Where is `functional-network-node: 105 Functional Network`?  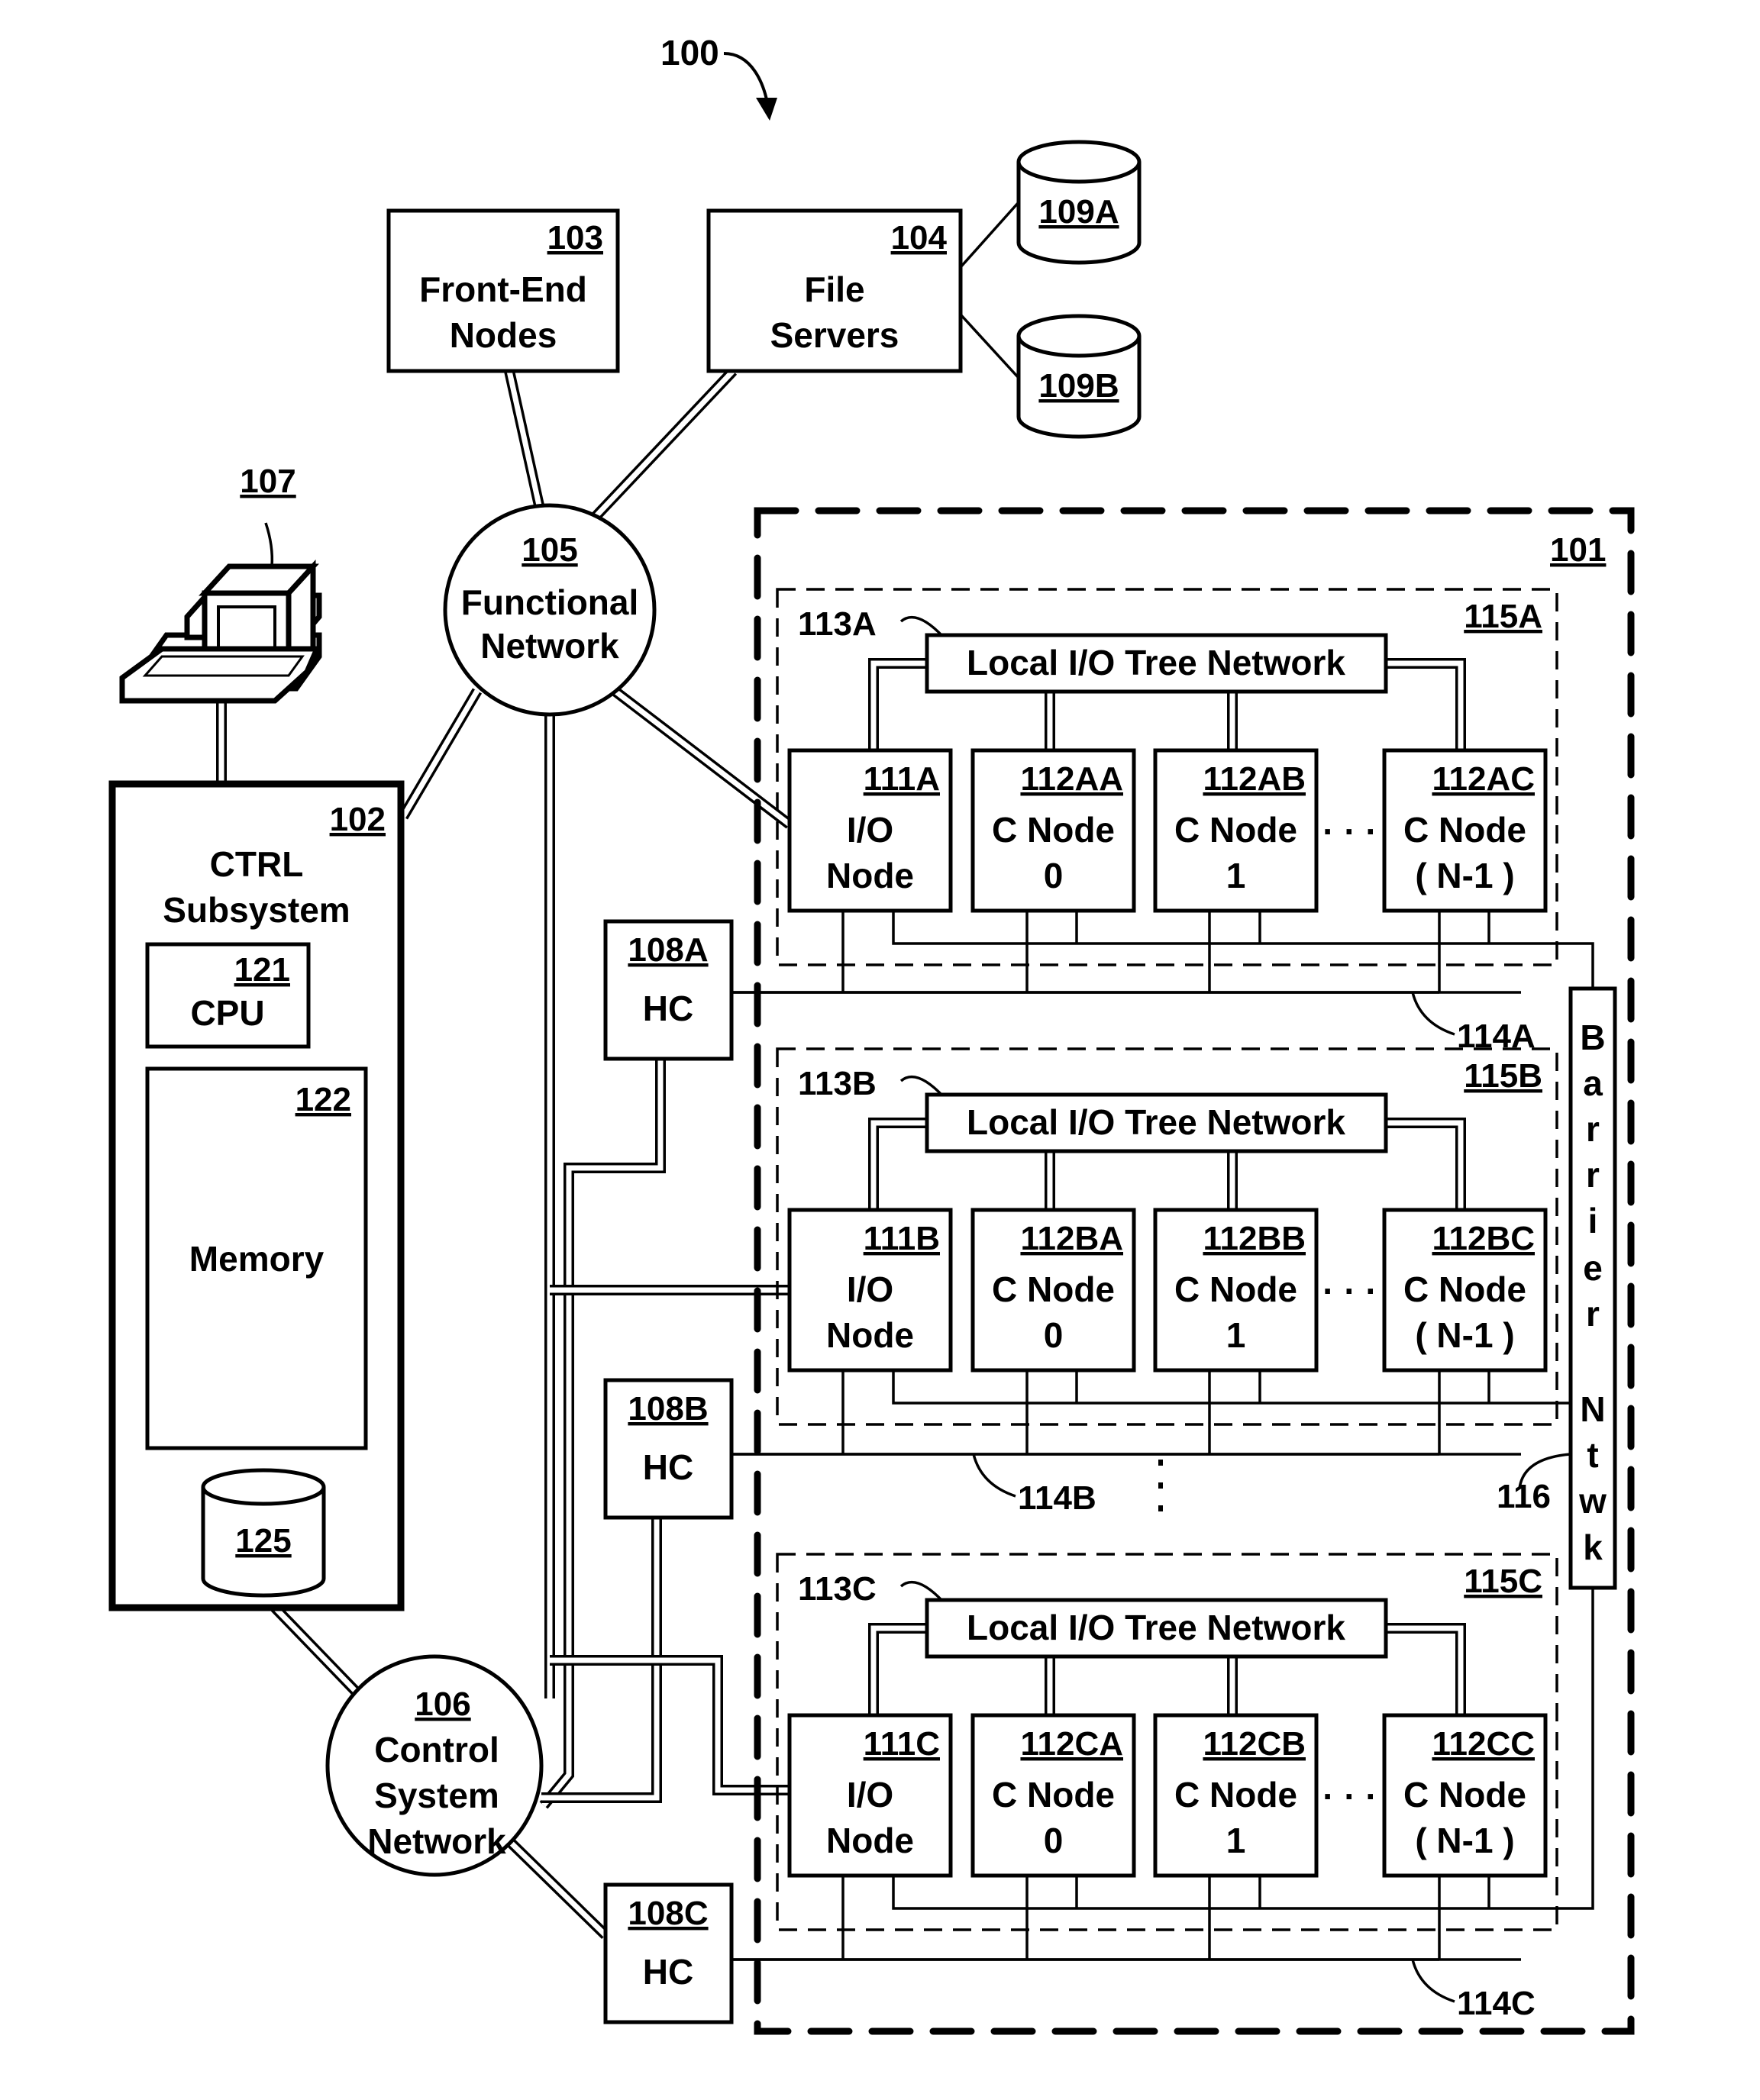
functional-network-node: 105 Functional Network is located at coordinates (550, 610).